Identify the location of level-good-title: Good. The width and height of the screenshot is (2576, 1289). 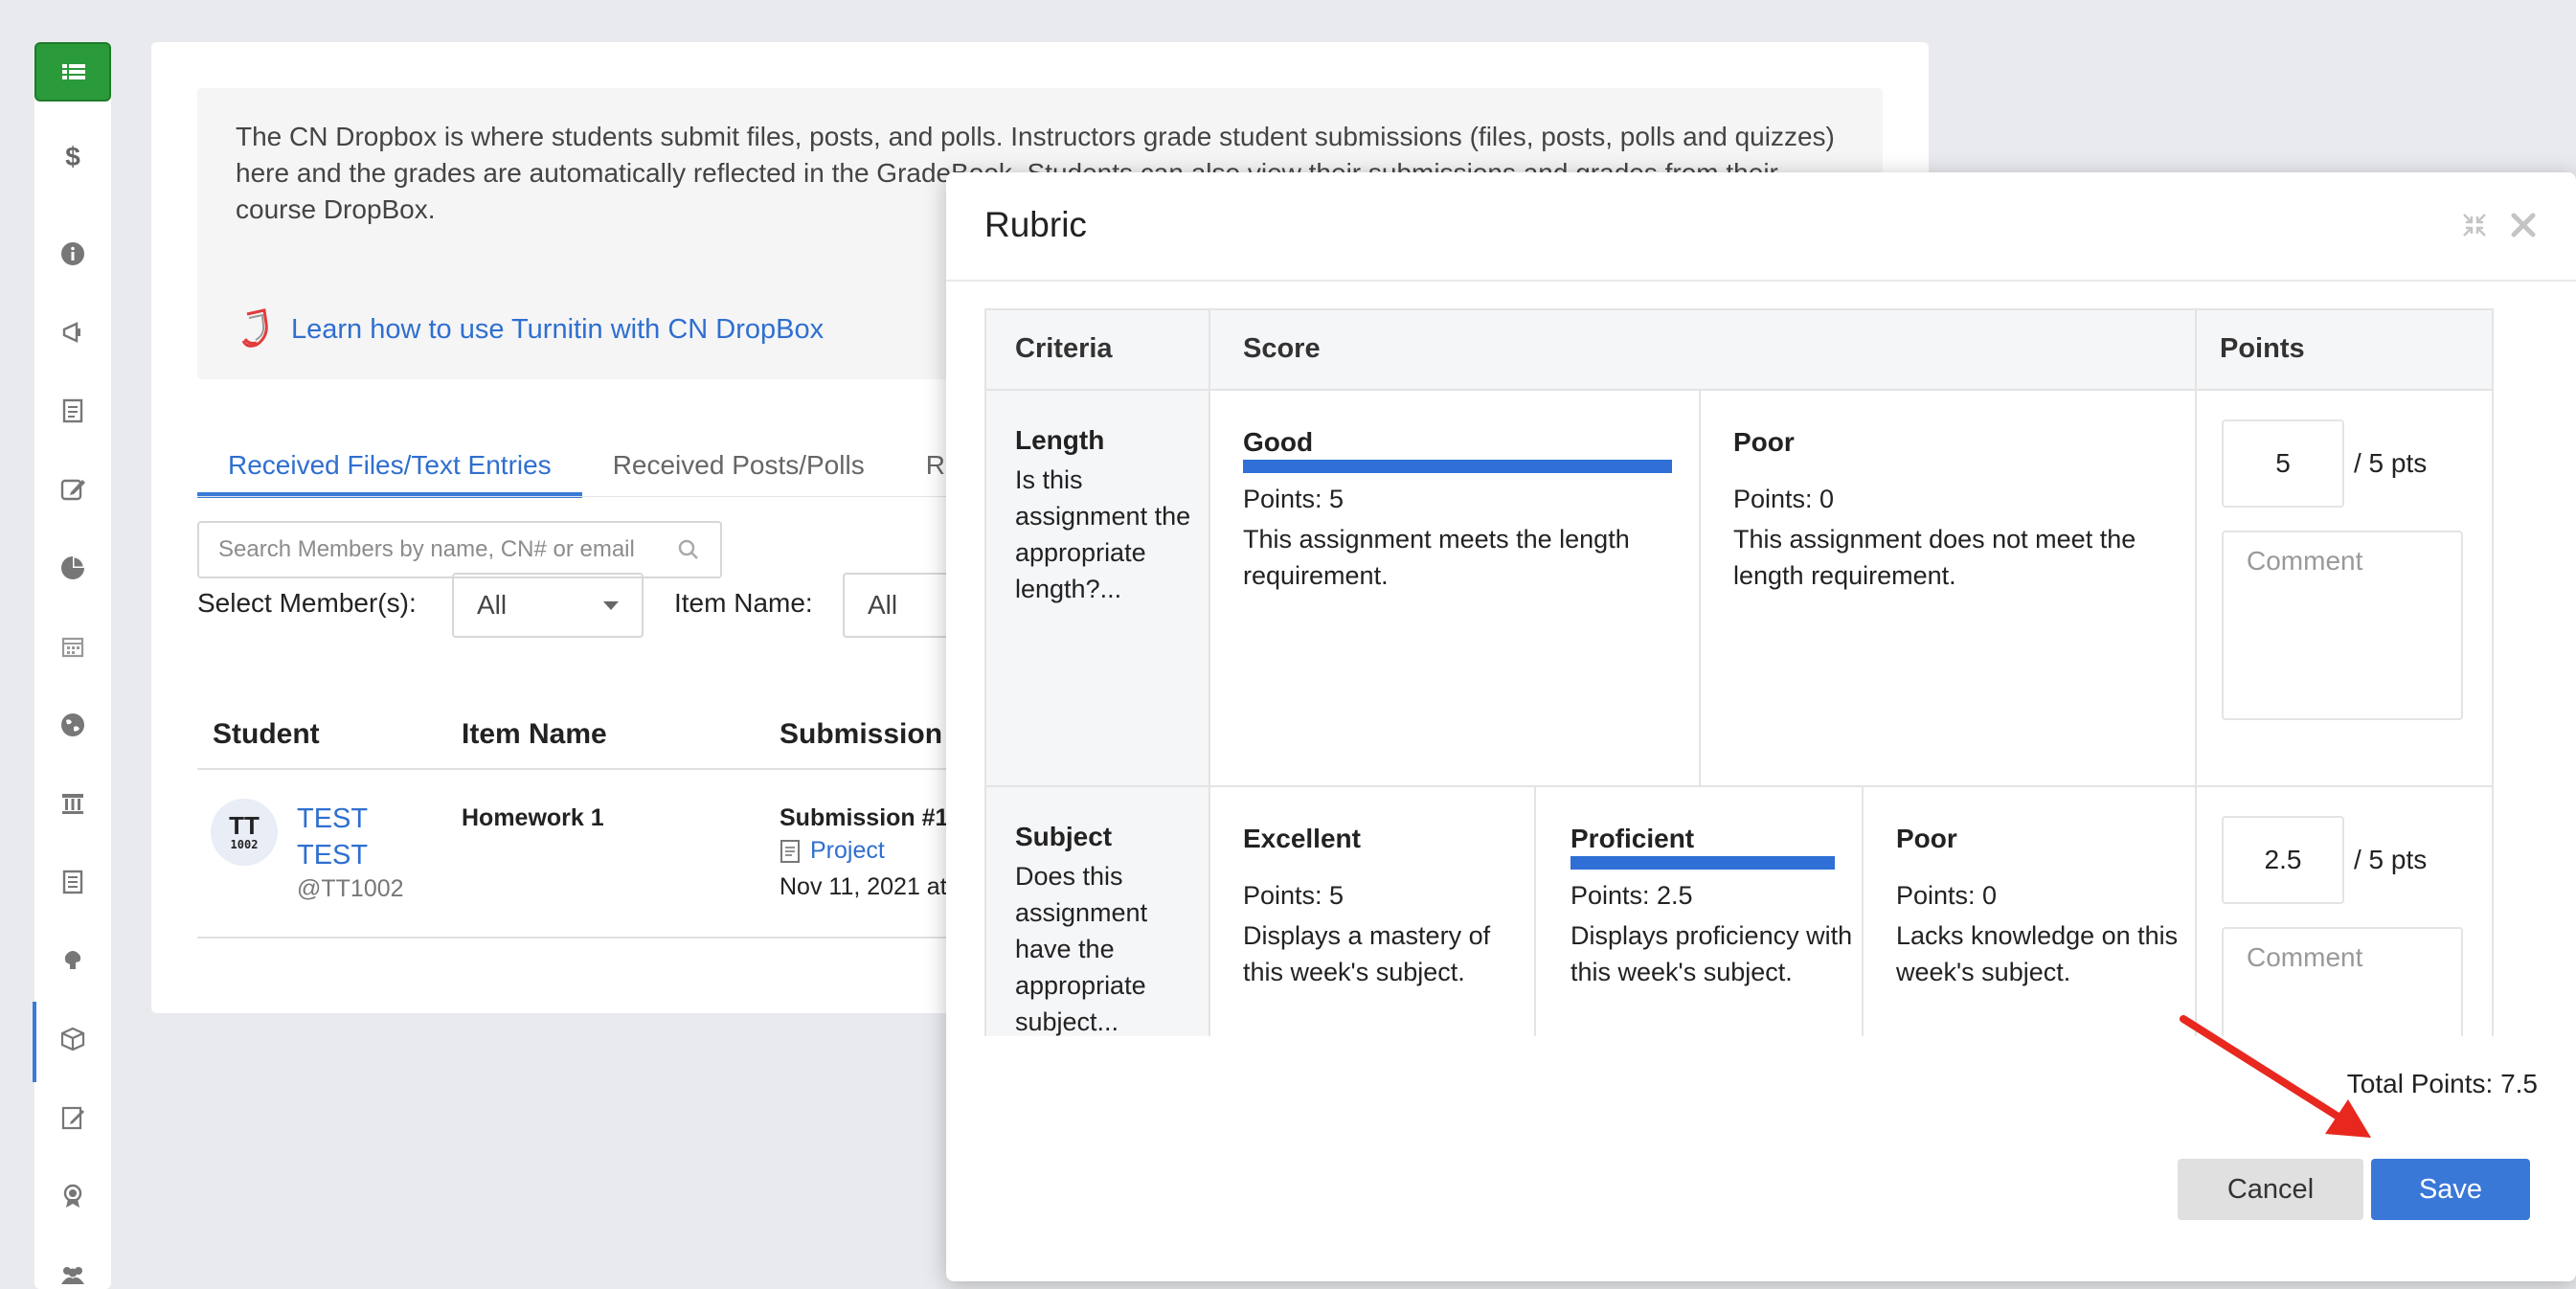
(1278, 442).